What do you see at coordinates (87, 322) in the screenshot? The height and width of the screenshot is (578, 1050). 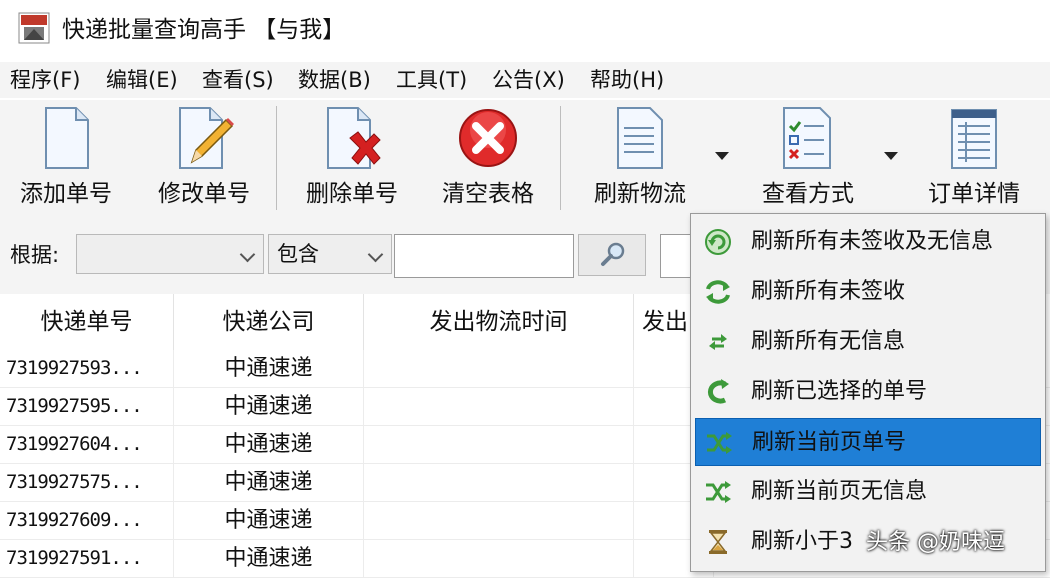 I see `column-header-number: 快递单号` at bounding box center [87, 322].